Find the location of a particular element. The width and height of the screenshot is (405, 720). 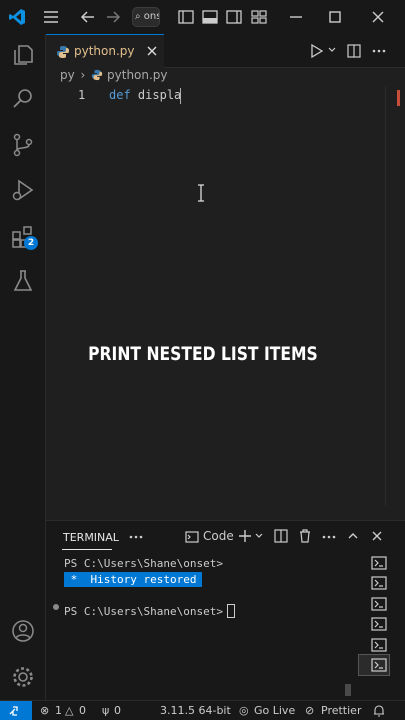

activity-bar: 2 is located at coordinates (23, 367).